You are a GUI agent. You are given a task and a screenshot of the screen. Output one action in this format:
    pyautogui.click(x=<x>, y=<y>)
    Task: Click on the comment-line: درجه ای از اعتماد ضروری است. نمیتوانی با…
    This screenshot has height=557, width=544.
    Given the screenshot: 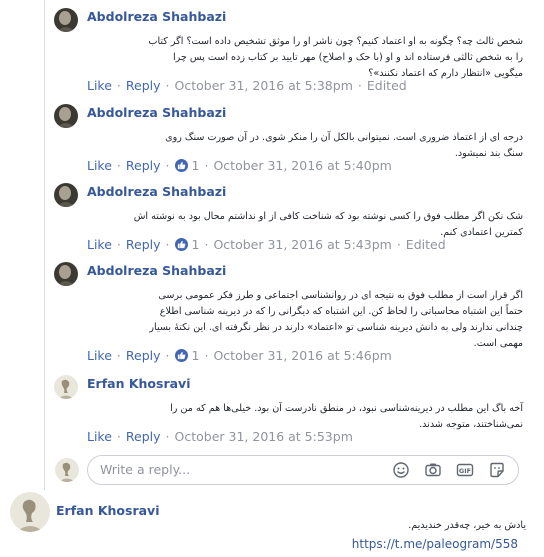 What is the action you would take?
    pyautogui.click(x=344, y=137)
    